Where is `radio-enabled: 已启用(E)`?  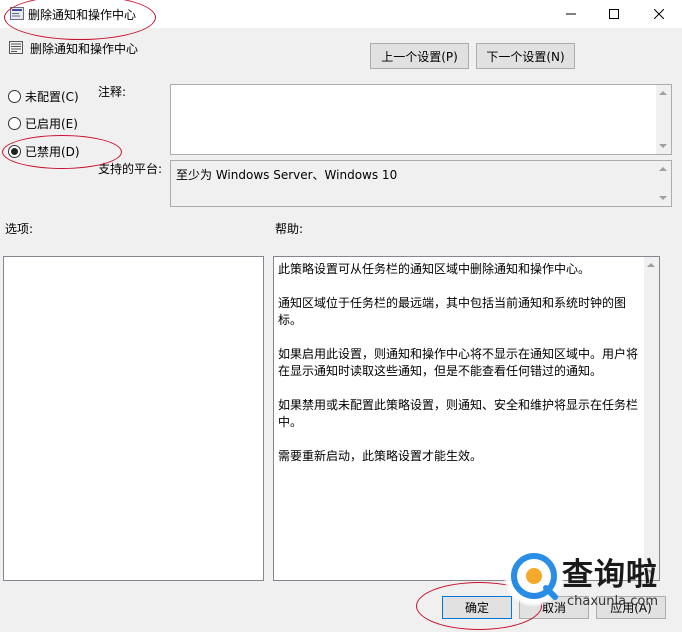 radio-enabled: 已启用(E) is located at coordinates (43, 123).